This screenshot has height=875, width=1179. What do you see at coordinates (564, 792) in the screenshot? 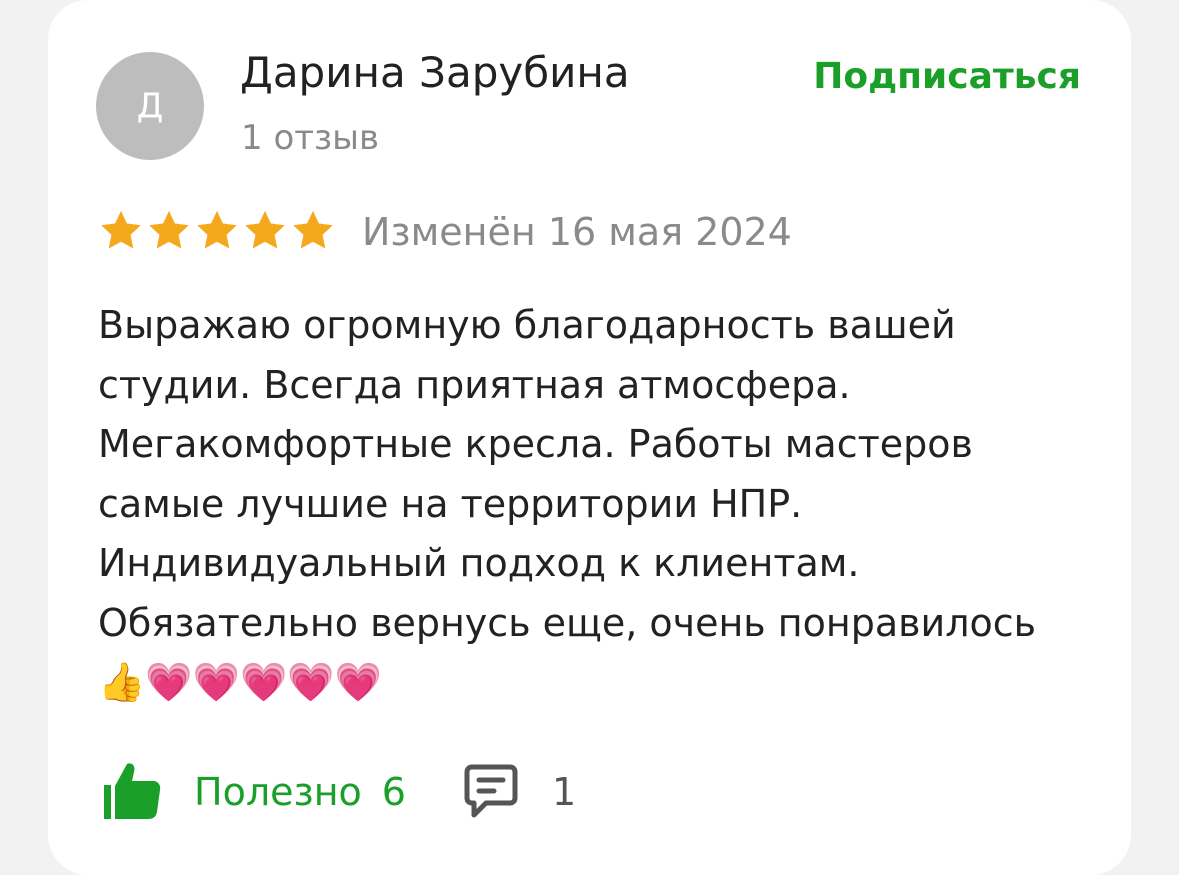
I see `comment-count: 1` at bounding box center [564, 792].